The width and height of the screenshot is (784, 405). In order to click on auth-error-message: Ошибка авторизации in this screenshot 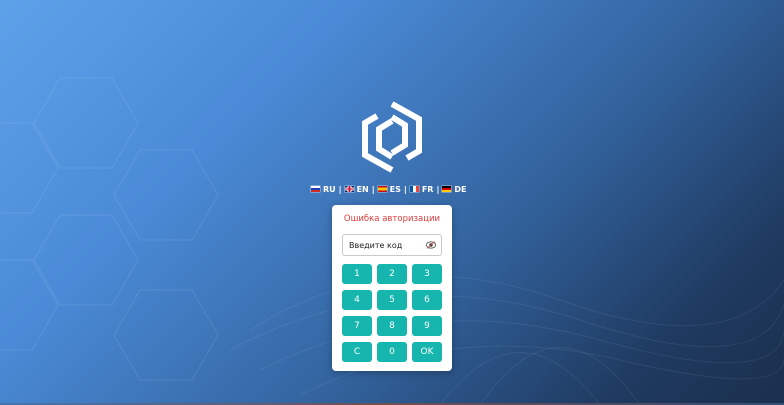, I will do `click(392, 219)`.